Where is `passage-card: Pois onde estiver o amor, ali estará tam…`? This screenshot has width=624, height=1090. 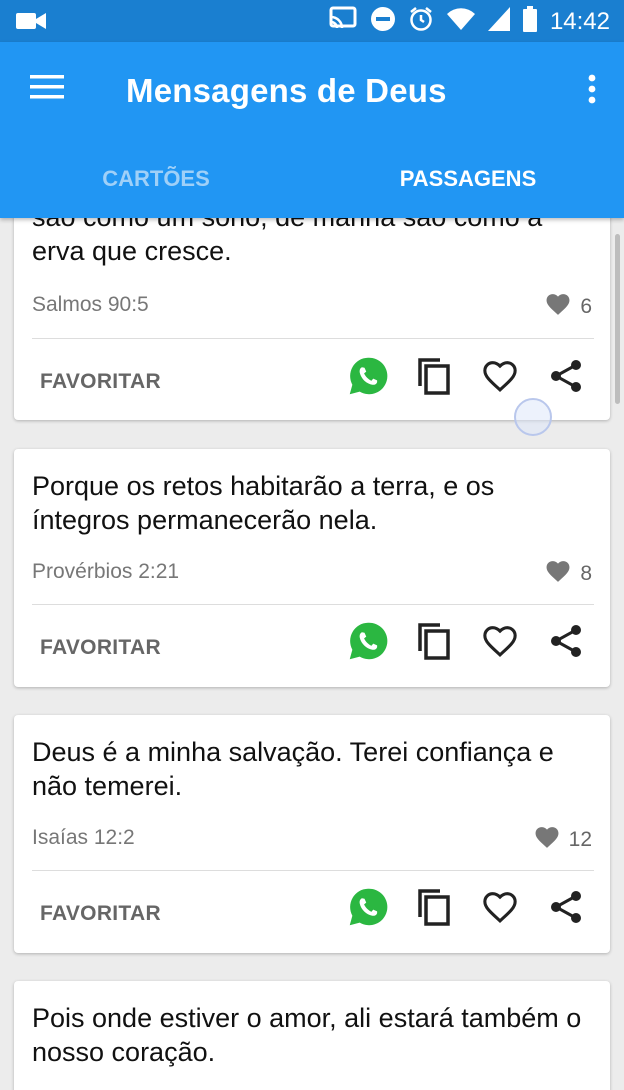 passage-card: Pois onde estiver o amor, ali estará tam… is located at coordinates (312, 1035).